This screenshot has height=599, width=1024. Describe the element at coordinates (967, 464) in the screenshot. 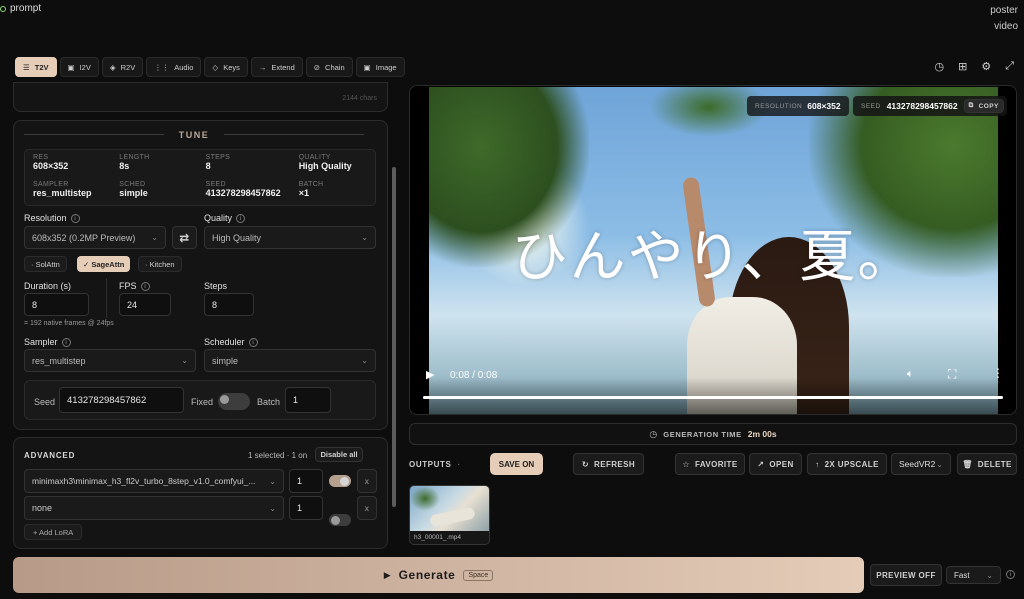

I see `trash-icon: 🗑︎` at that location.